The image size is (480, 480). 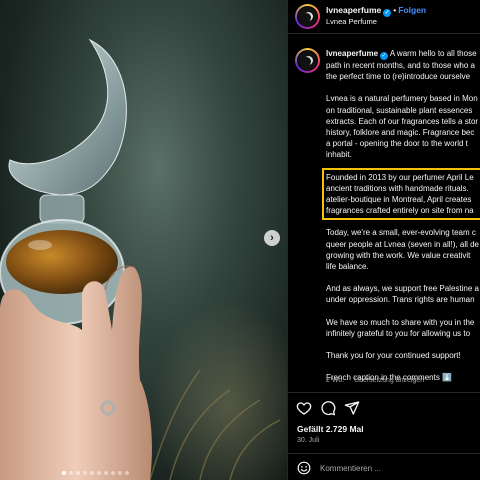 I want to click on translate-link: Übersetzung anzeigen, so click(x=389, y=380).